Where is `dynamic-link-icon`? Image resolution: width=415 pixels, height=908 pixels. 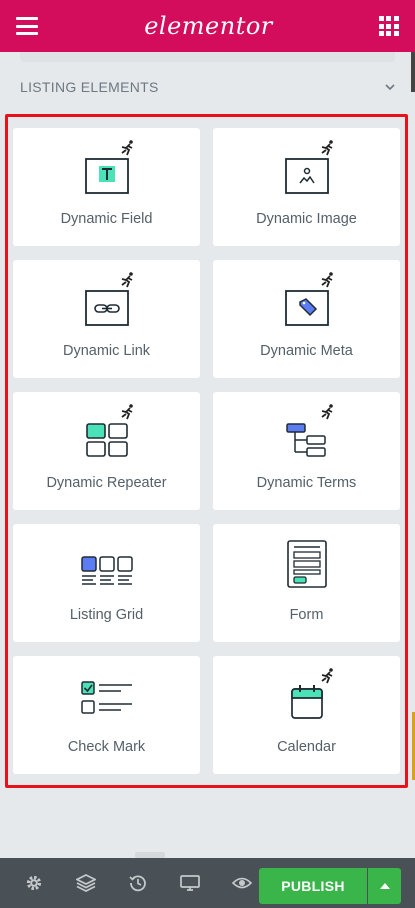
dynamic-link-icon is located at coordinates (107, 308).